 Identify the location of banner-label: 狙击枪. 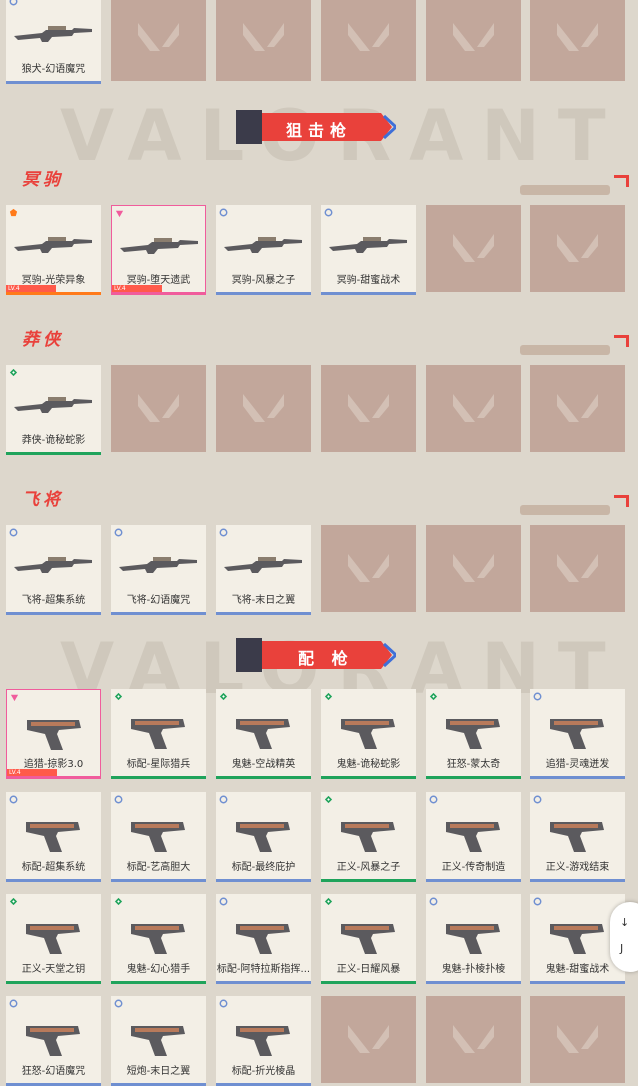
(319, 130).